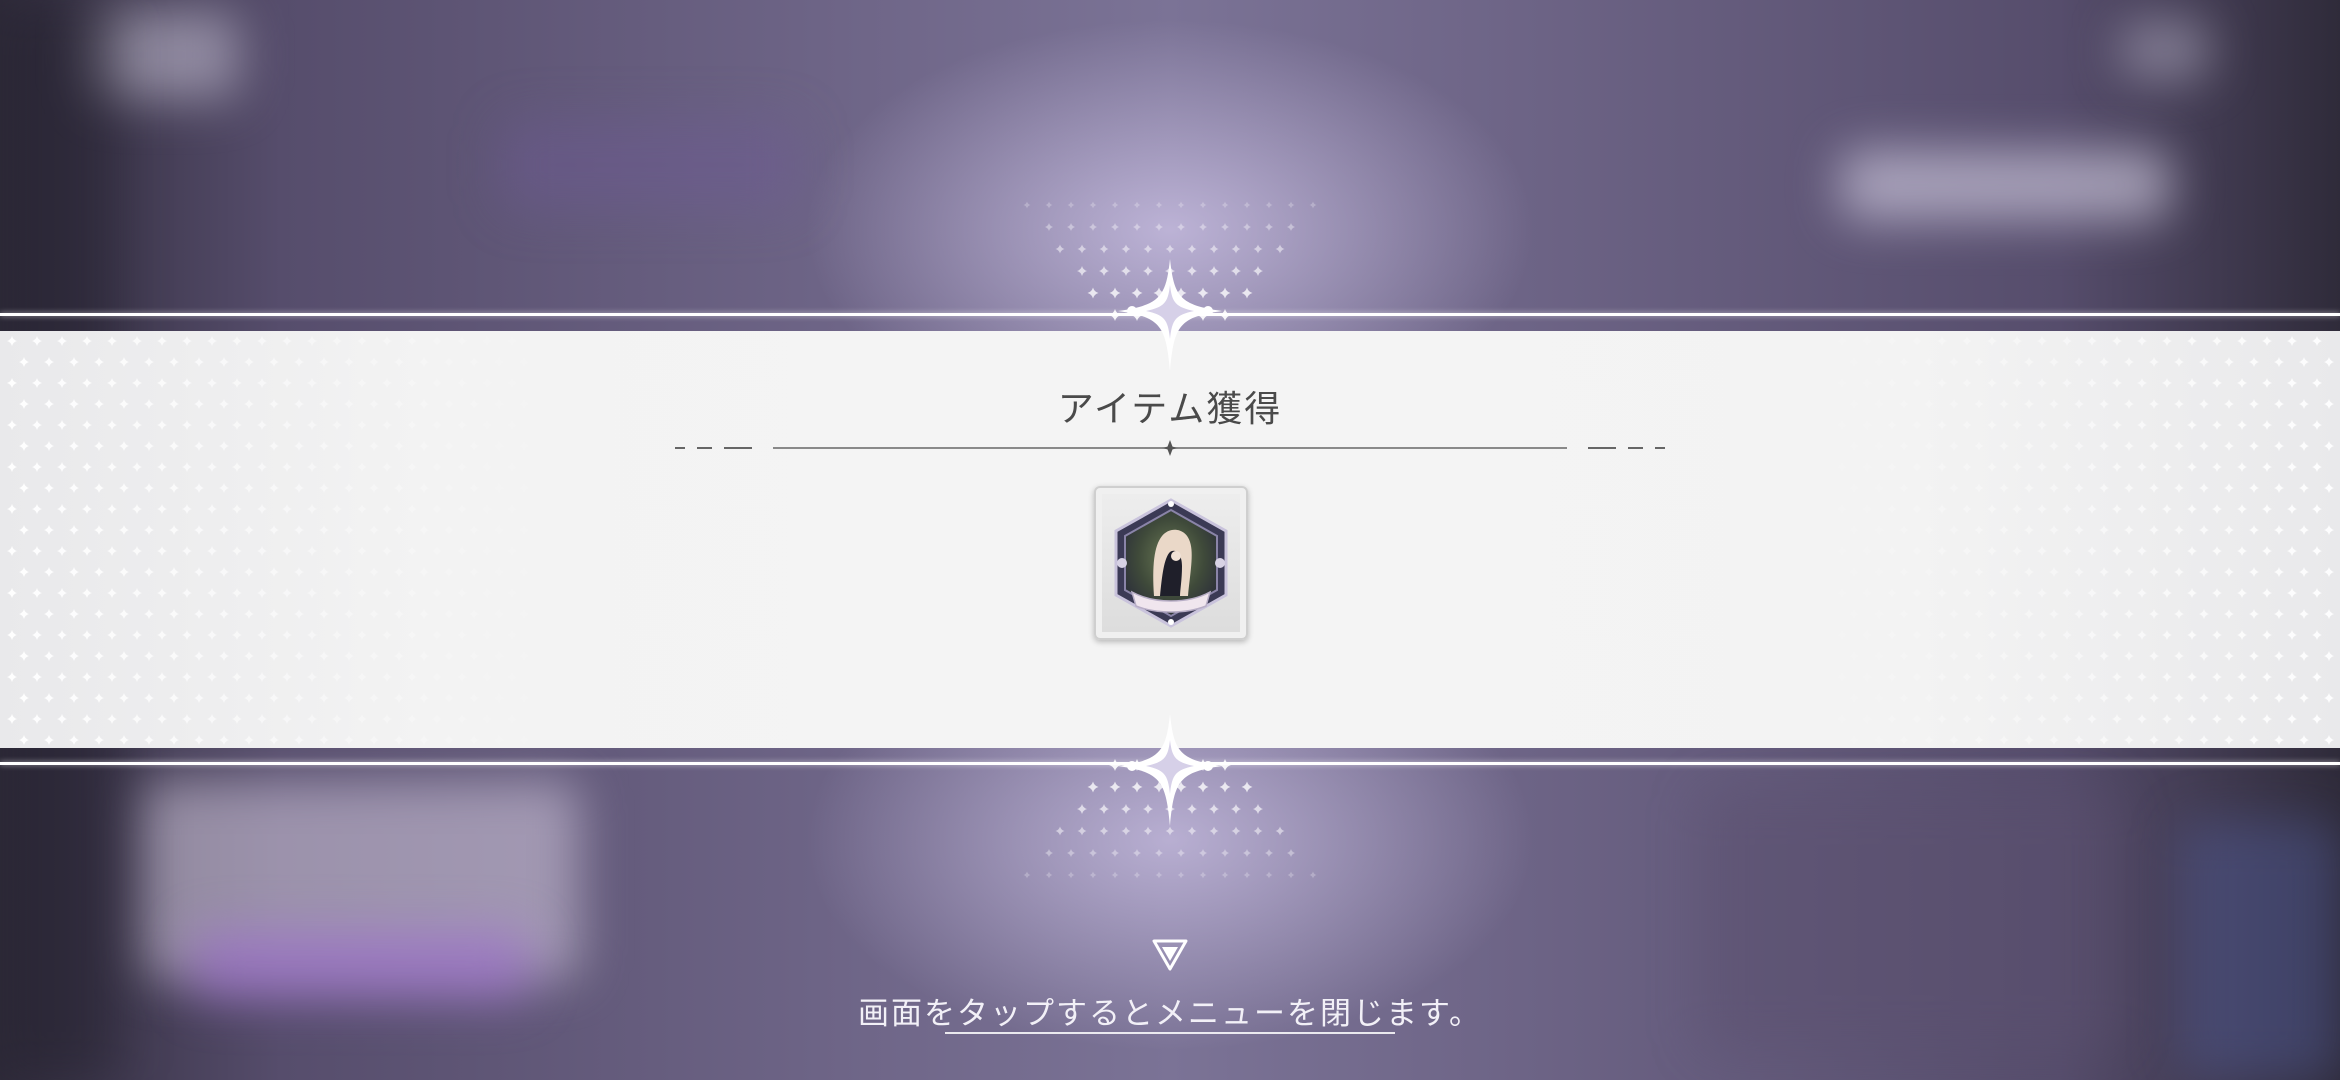  I want to click on acquired-item-slot, so click(1171, 563).